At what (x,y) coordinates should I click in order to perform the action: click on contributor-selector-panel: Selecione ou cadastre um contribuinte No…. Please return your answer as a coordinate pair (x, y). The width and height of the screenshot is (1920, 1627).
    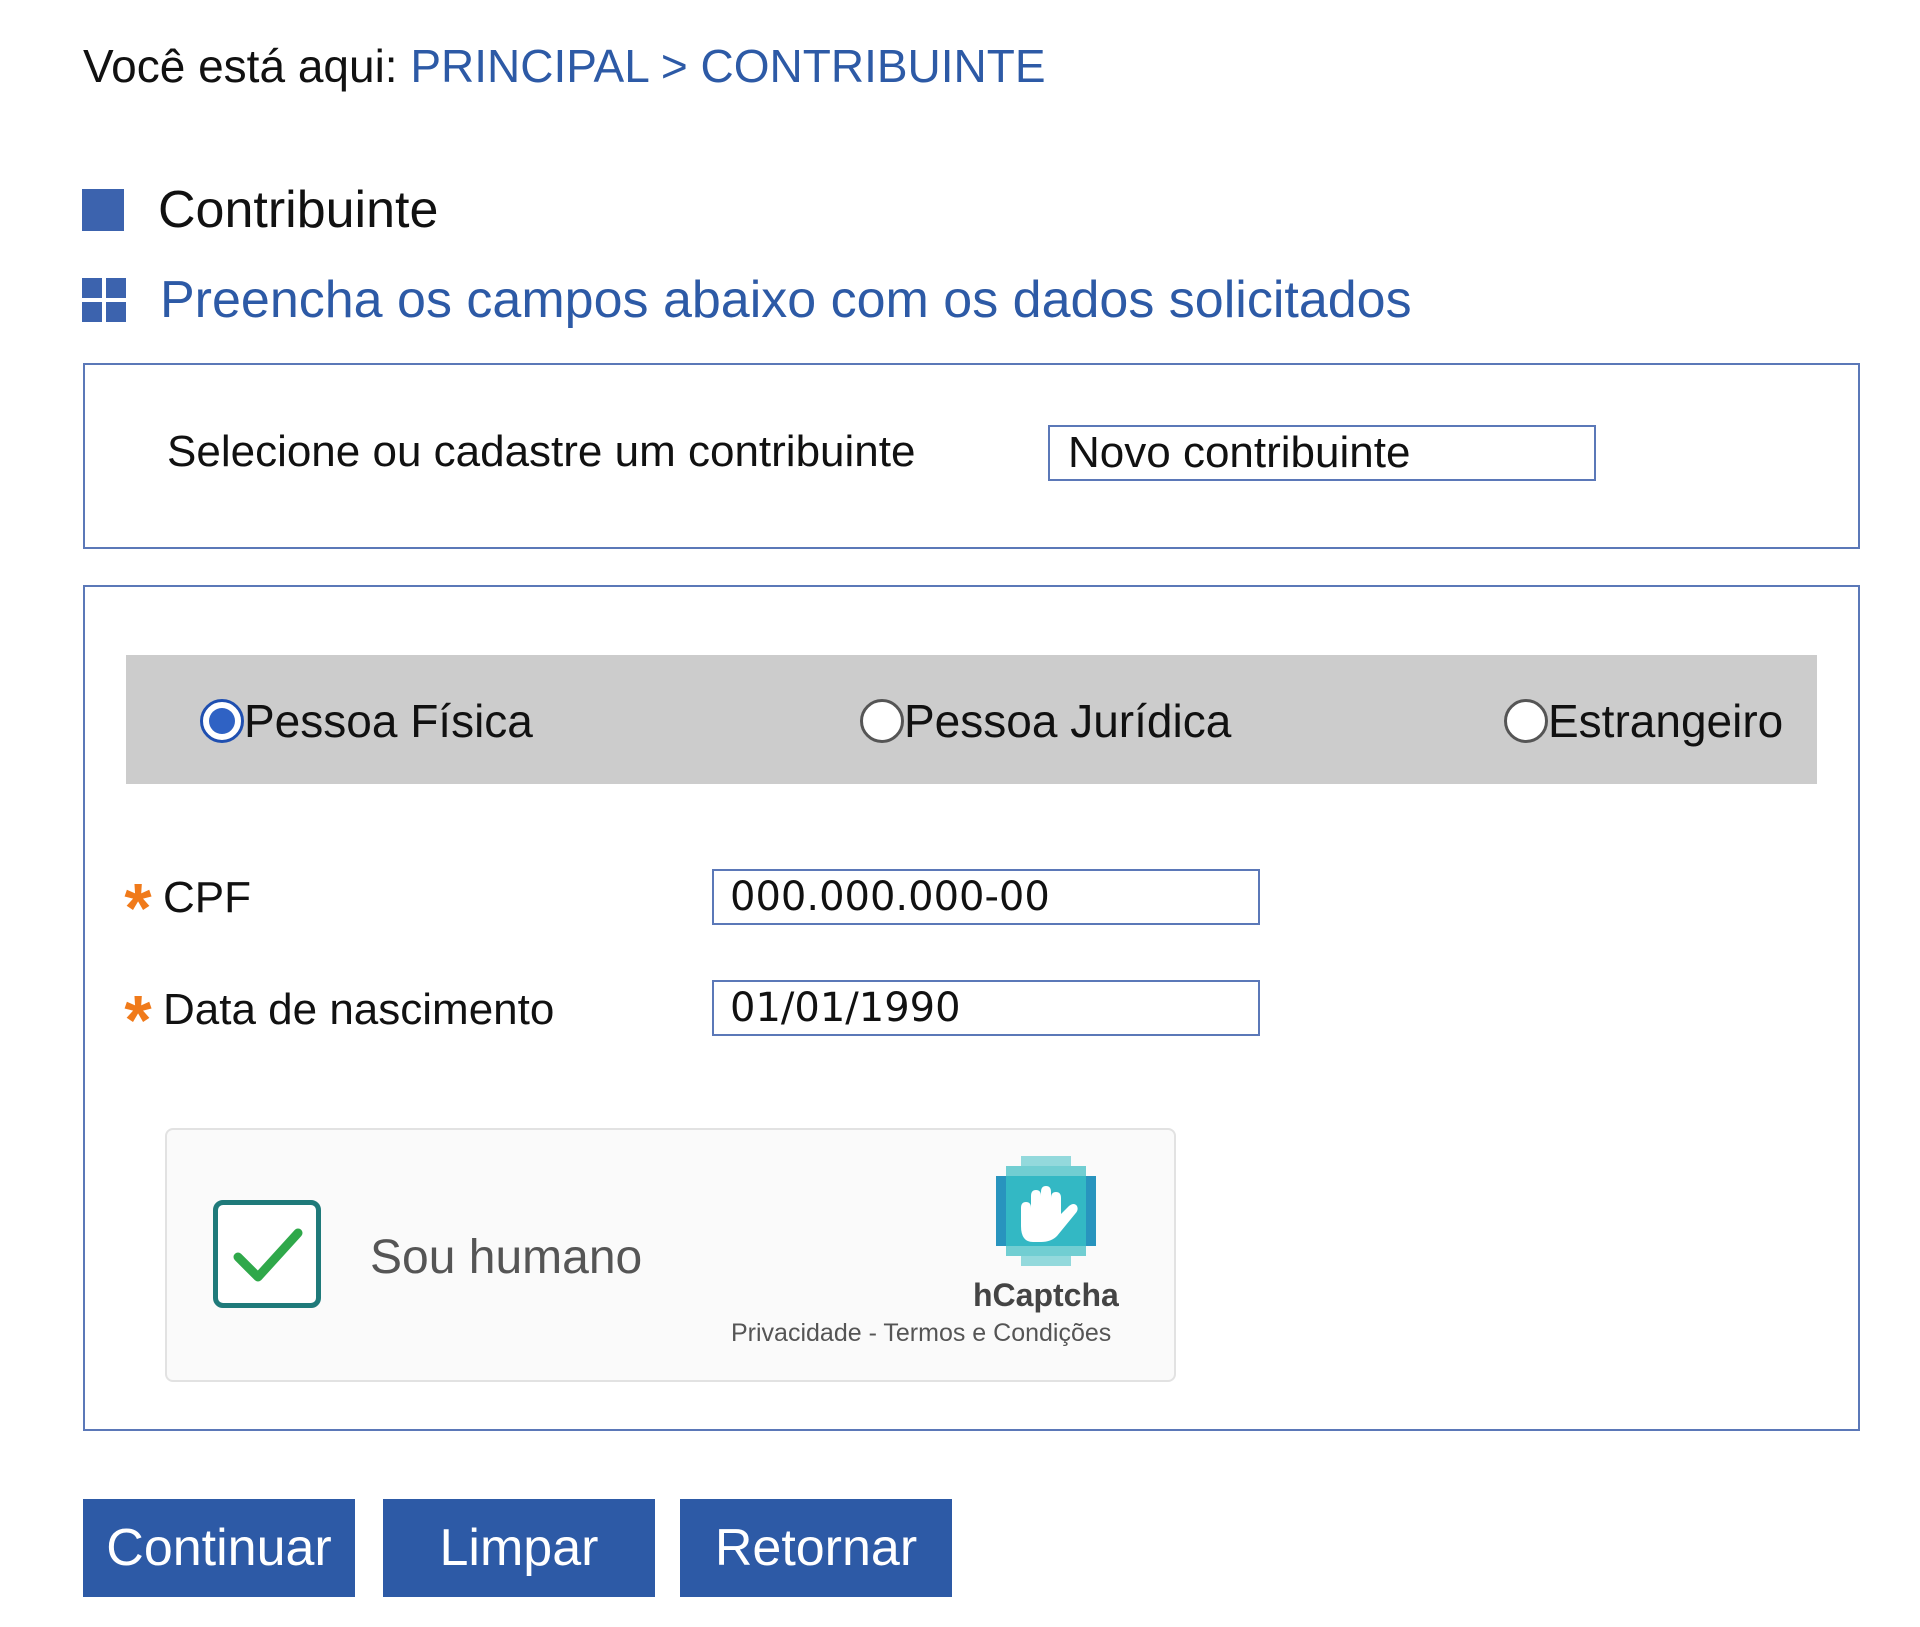
    Looking at the image, I should click on (971, 456).